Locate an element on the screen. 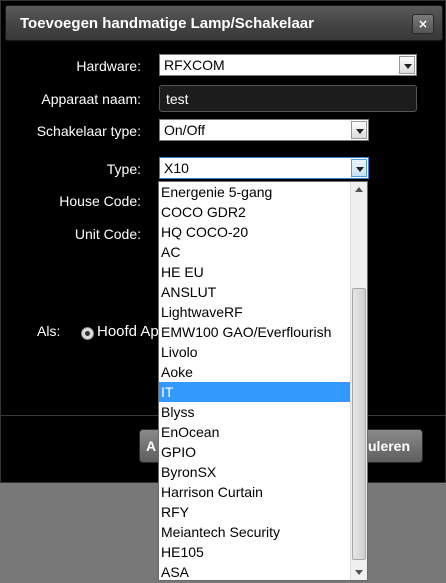  als-label: Als: is located at coordinates (49, 331).